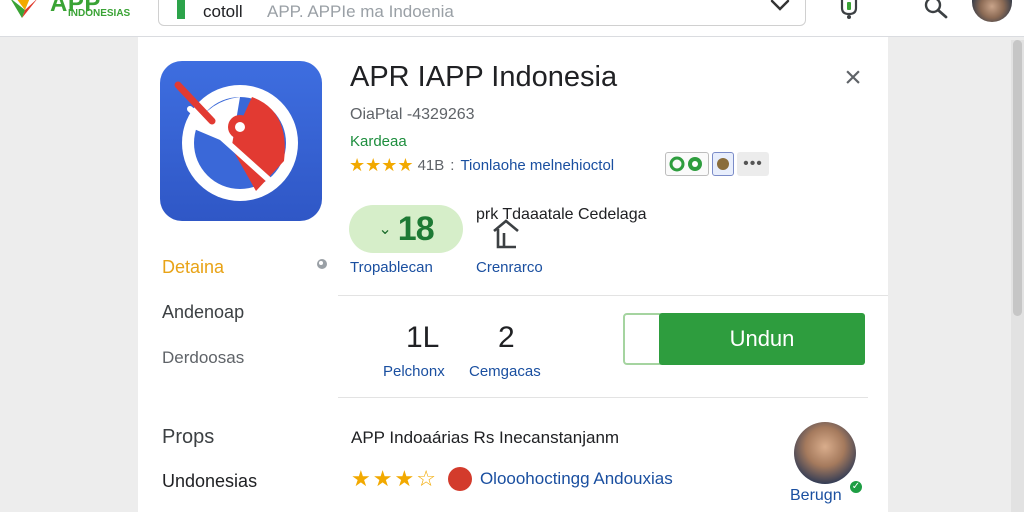 The width and height of the screenshot is (1024, 512). What do you see at coordinates (849, 10) in the screenshot?
I see `notification-icon` at bounding box center [849, 10].